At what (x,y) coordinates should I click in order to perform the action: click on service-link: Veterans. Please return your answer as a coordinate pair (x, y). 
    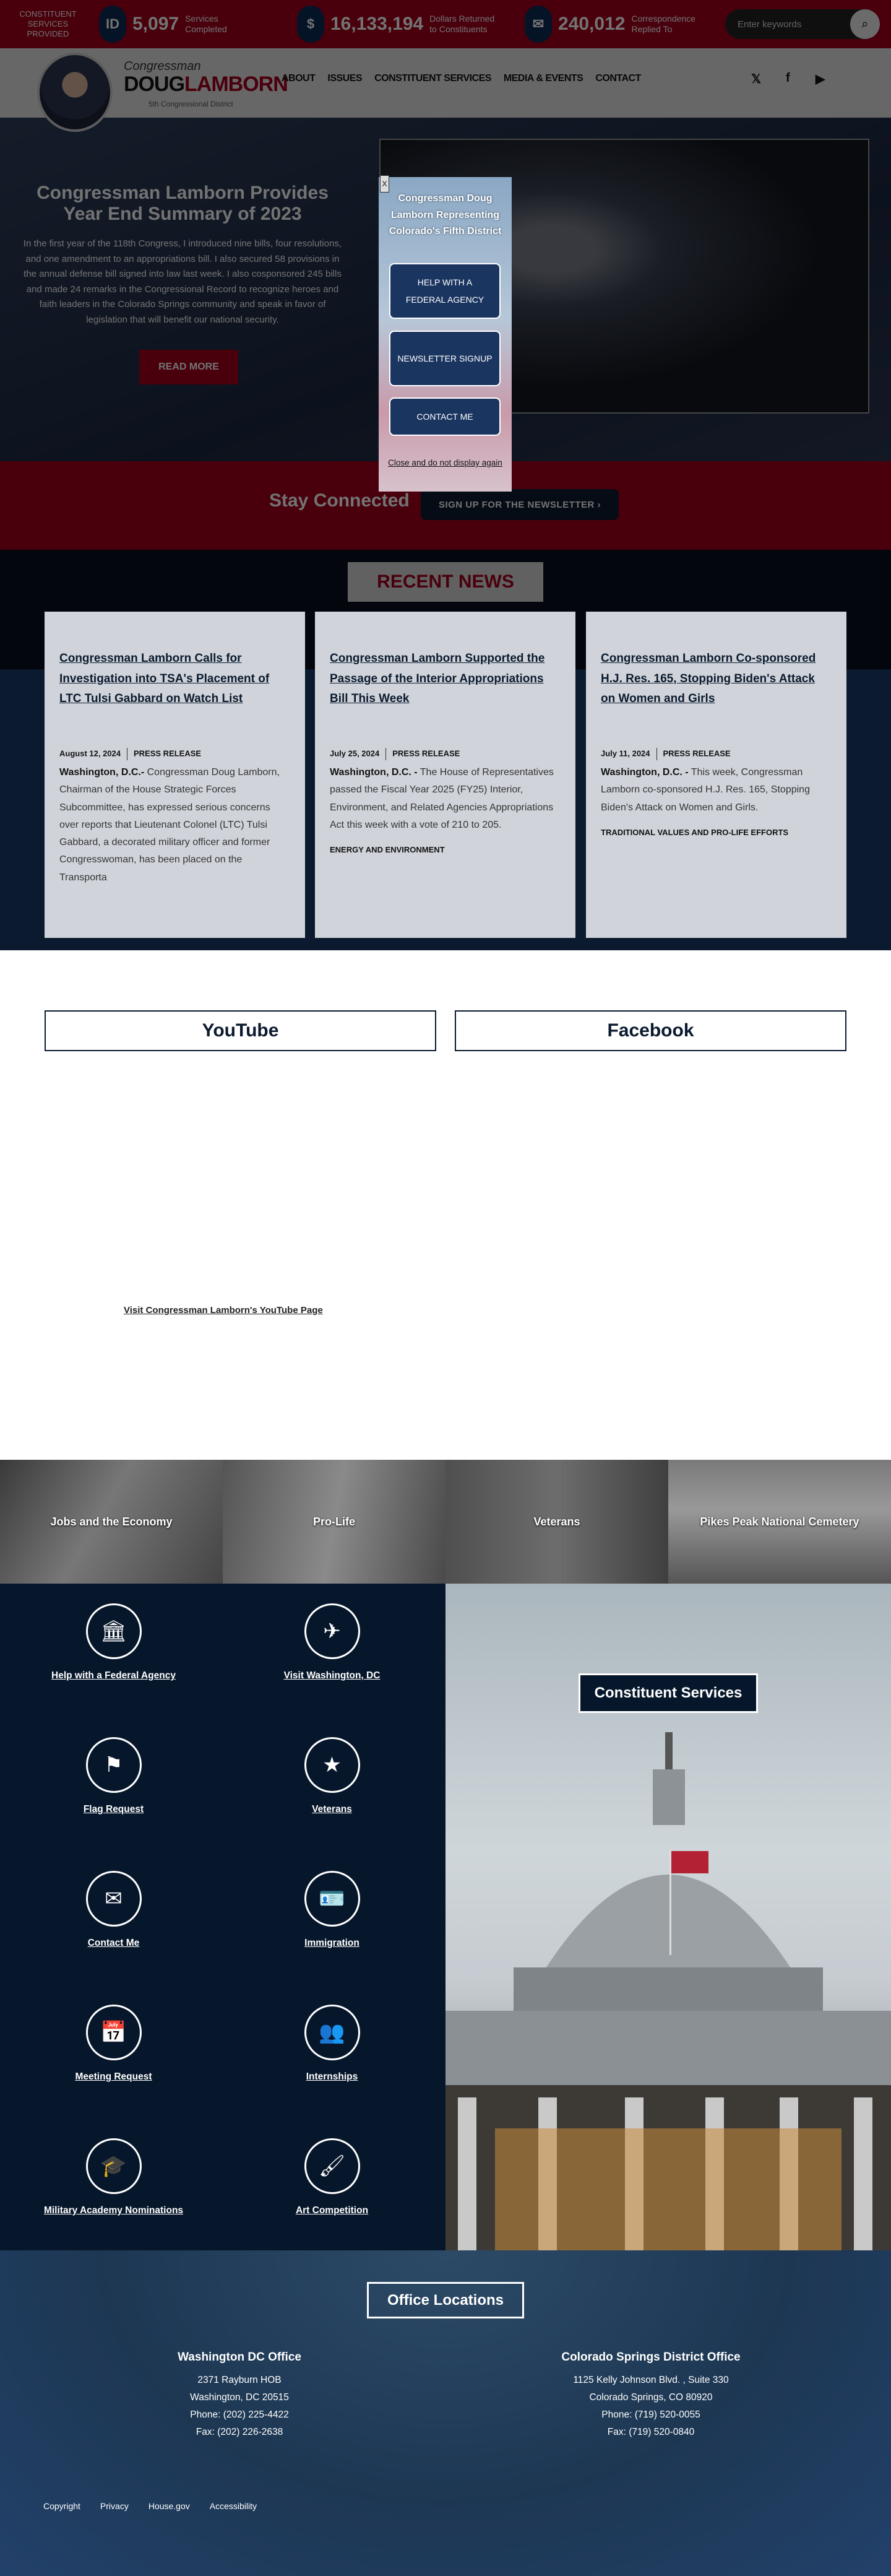
    Looking at the image, I should click on (332, 1809).